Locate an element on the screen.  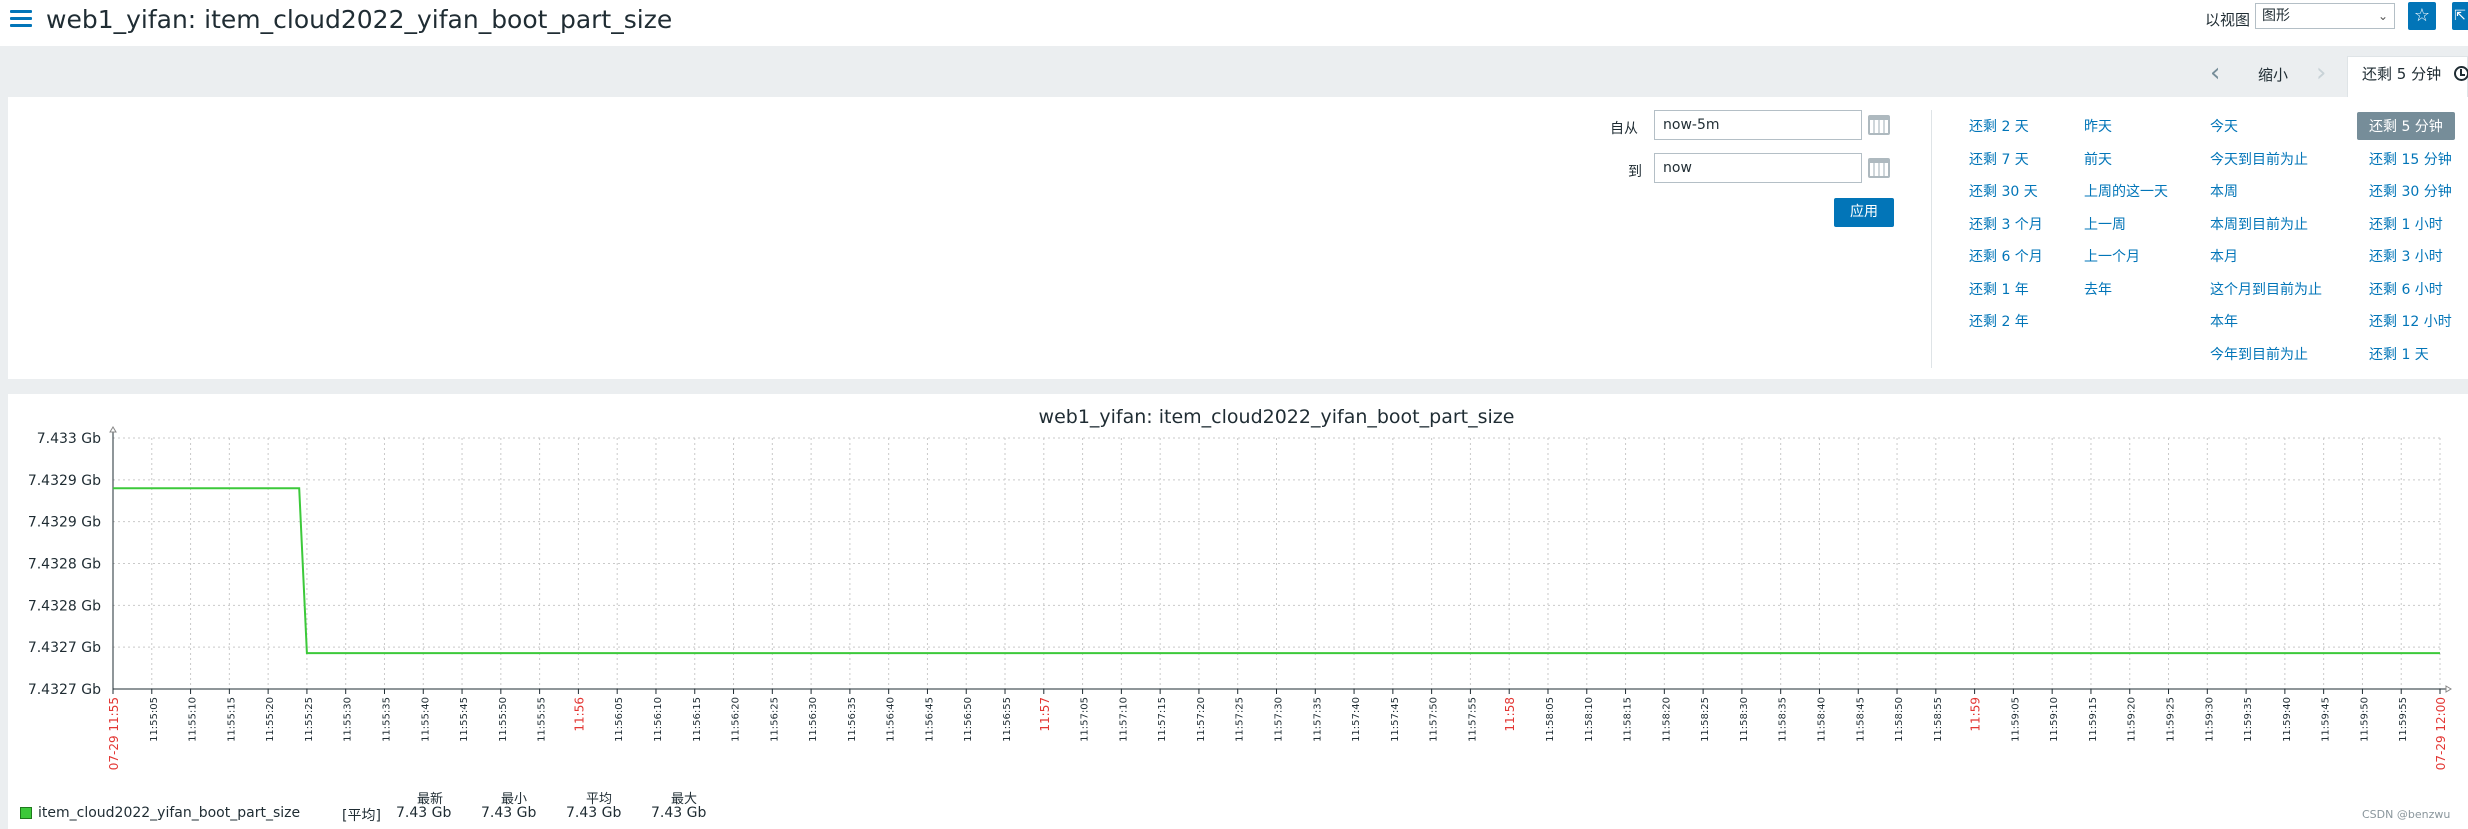
quick-range-link: 还剩 1 年 is located at coordinates (1999, 289).